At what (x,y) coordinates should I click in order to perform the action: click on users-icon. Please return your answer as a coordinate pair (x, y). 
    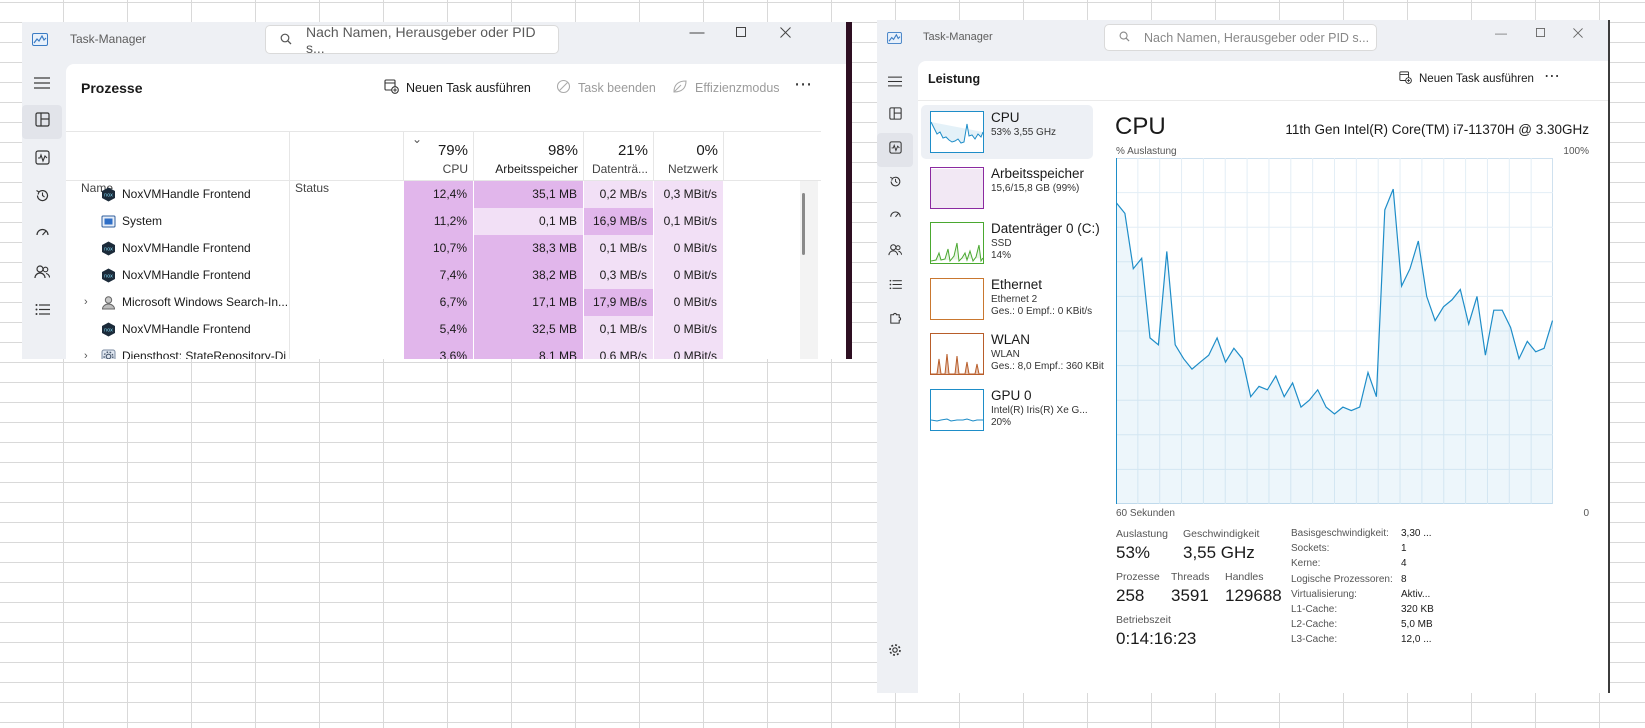
    Looking at the image, I should click on (895, 252).